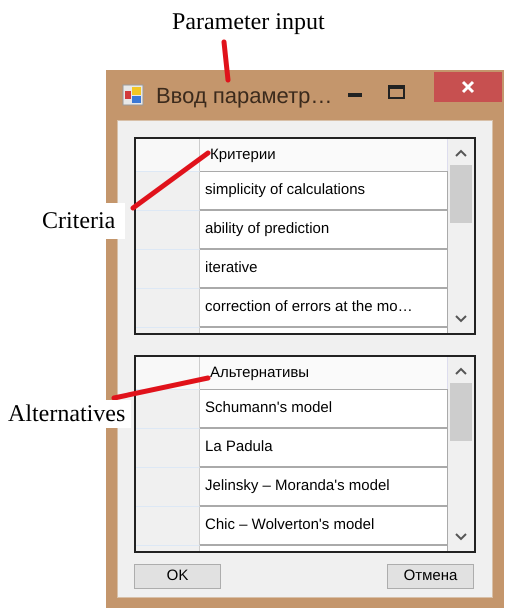 This screenshot has height=610, width=513. What do you see at coordinates (324, 229) in the screenshot?
I see `table-cell: ability of prediction` at bounding box center [324, 229].